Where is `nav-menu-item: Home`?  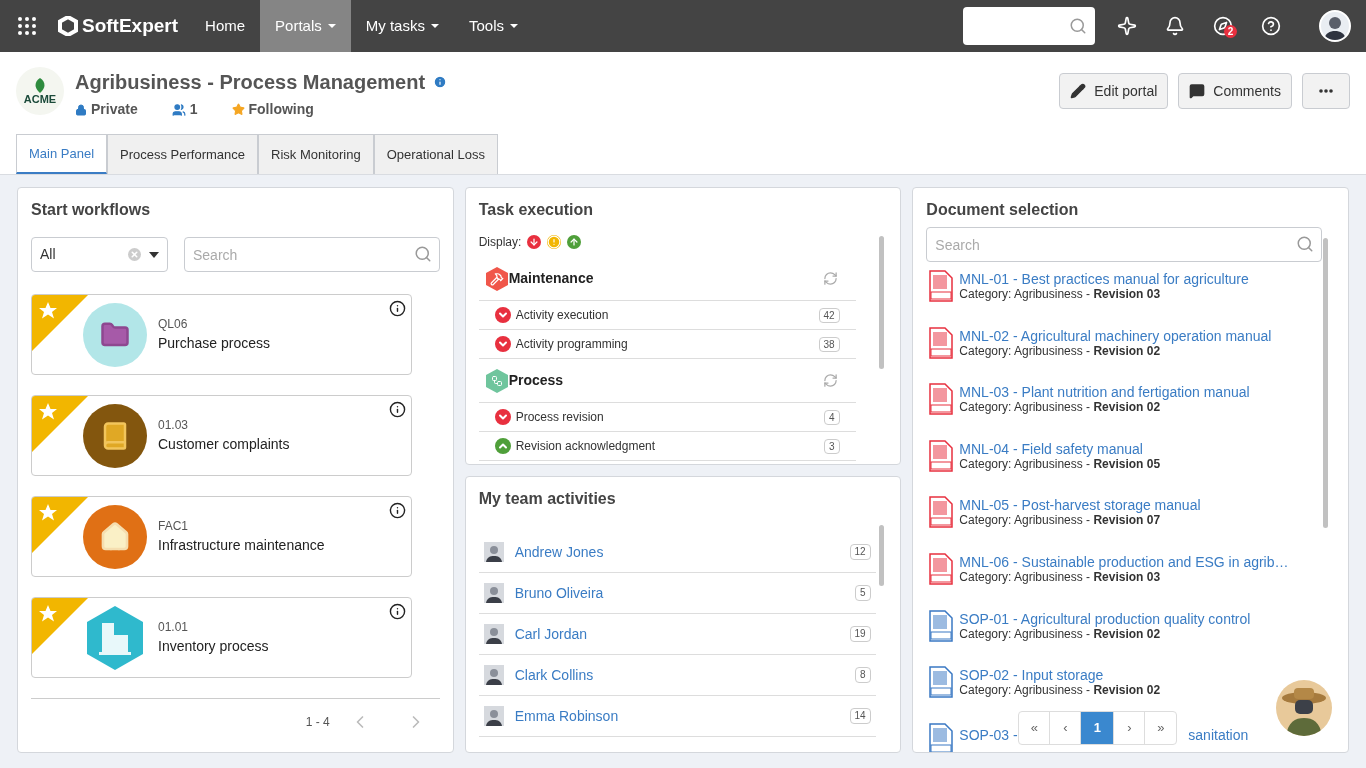
nav-menu-item: Home is located at coordinates (225, 26).